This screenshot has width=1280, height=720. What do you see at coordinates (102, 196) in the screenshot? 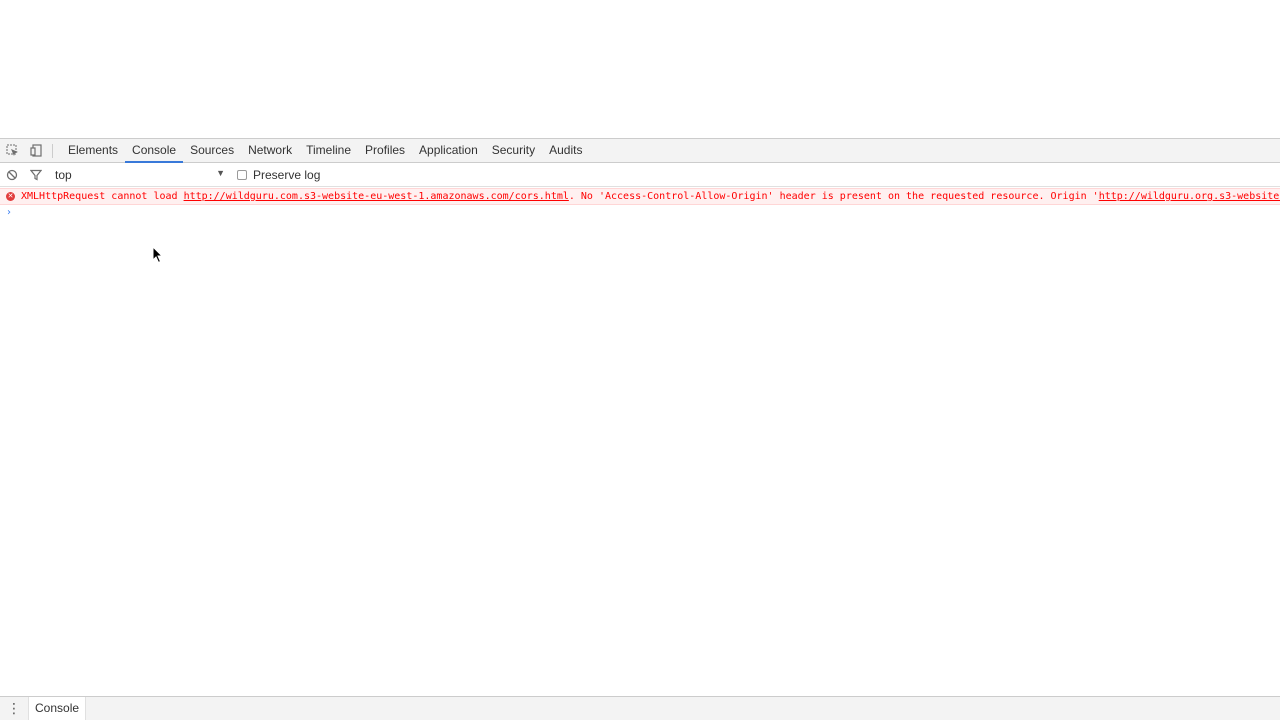
I see `error-text-prefix: XMLHttpRequest cannot load` at bounding box center [102, 196].